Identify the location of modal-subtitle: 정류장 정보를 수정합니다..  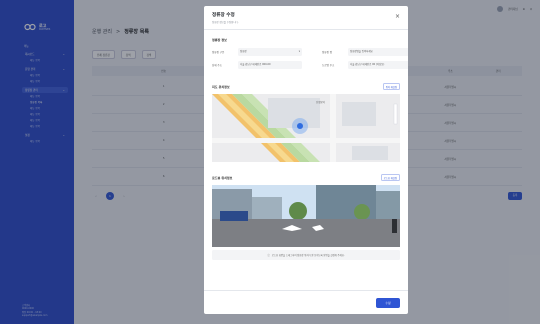
(225, 22).